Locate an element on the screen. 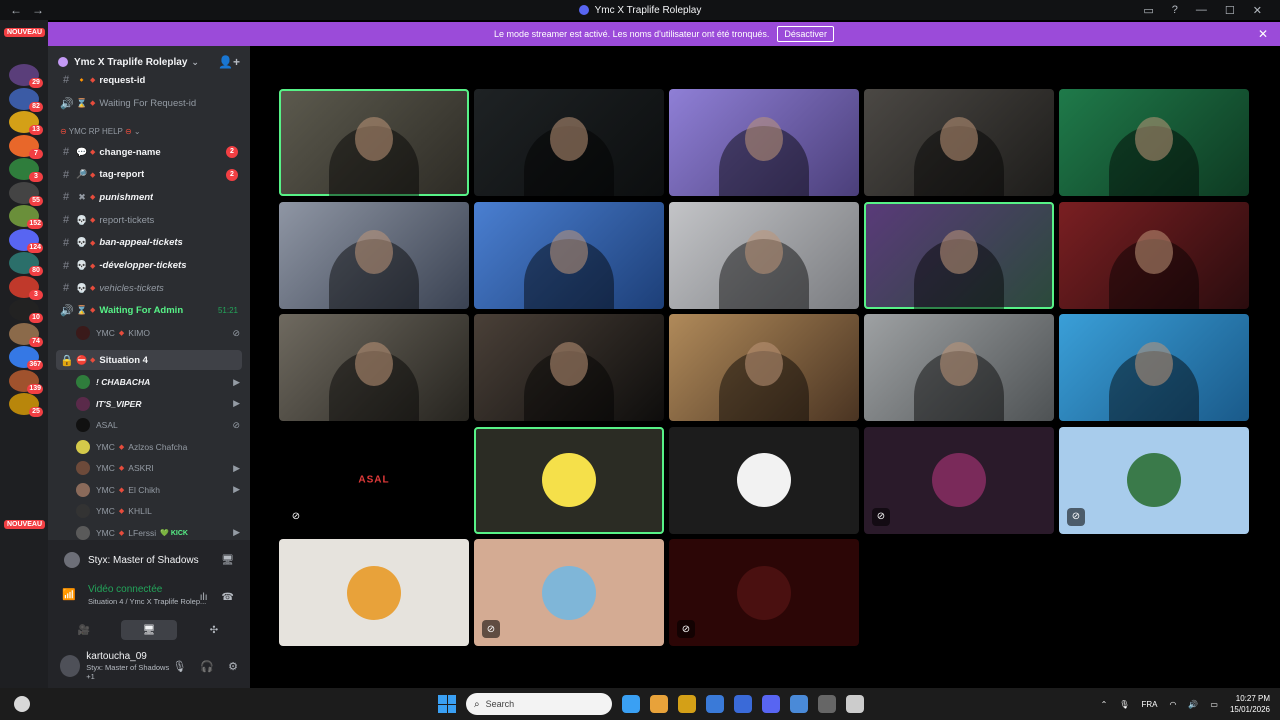 The height and width of the screenshot is (720, 1280). server-icon: 25 is located at coordinates (26, 405).